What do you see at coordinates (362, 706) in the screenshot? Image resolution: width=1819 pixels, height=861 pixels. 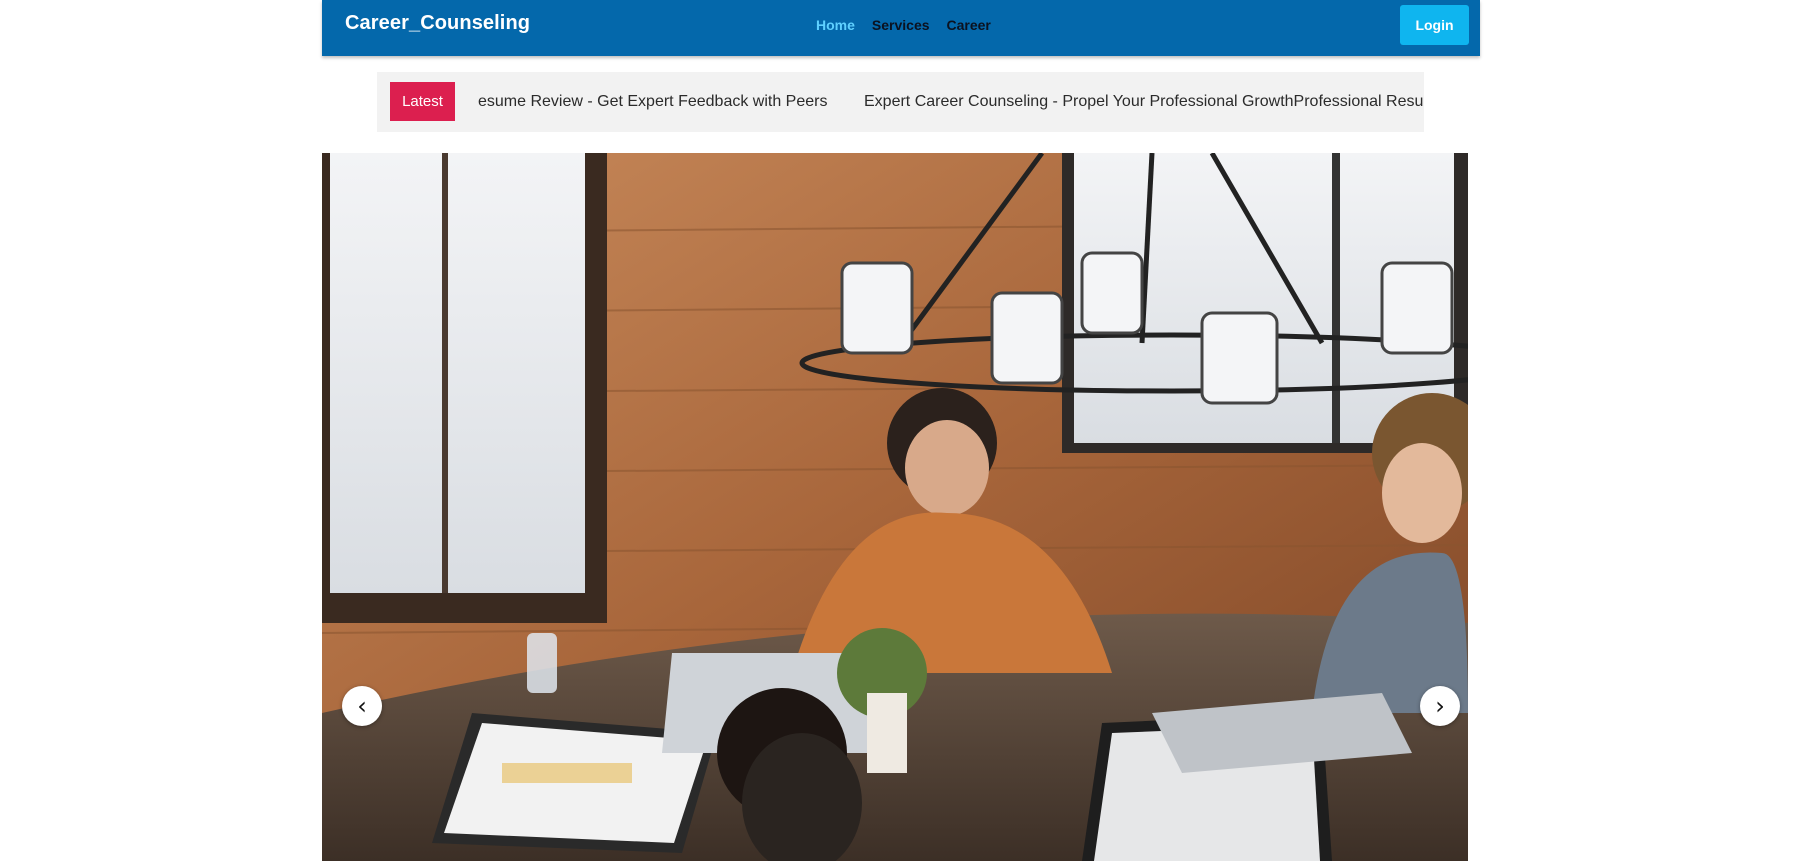 I see `carousel-prev-button: ‹` at bounding box center [362, 706].